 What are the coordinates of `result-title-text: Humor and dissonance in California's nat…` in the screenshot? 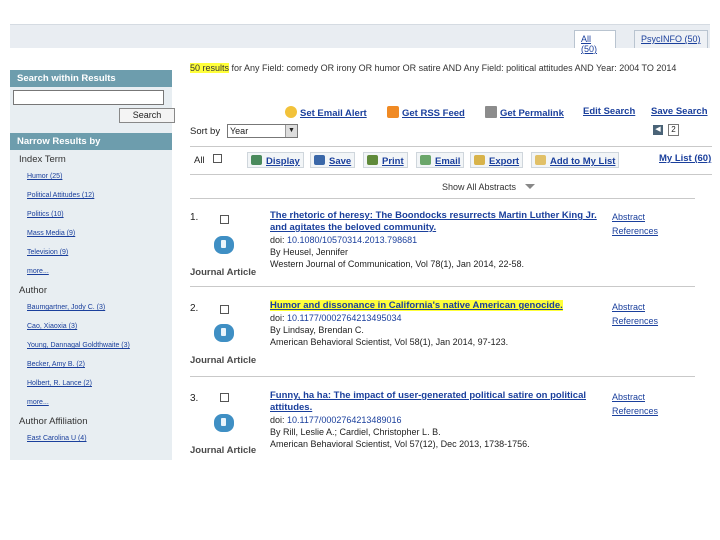 It's located at (416, 305).